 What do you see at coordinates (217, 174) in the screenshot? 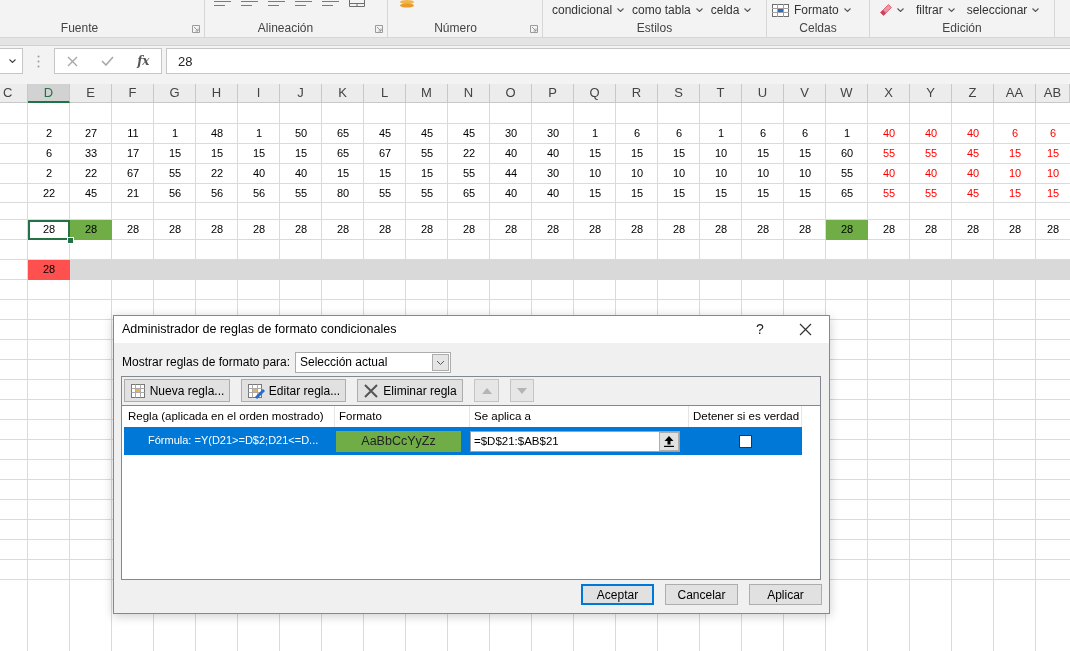
I see `table-cell-text: 22` at bounding box center [217, 174].